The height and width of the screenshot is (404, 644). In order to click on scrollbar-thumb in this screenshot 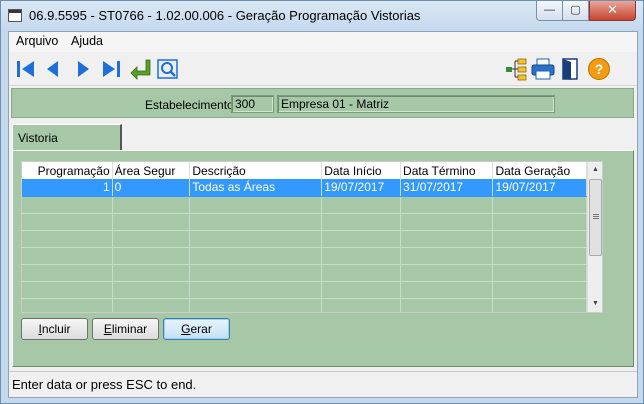, I will do `click(595, 217)`.